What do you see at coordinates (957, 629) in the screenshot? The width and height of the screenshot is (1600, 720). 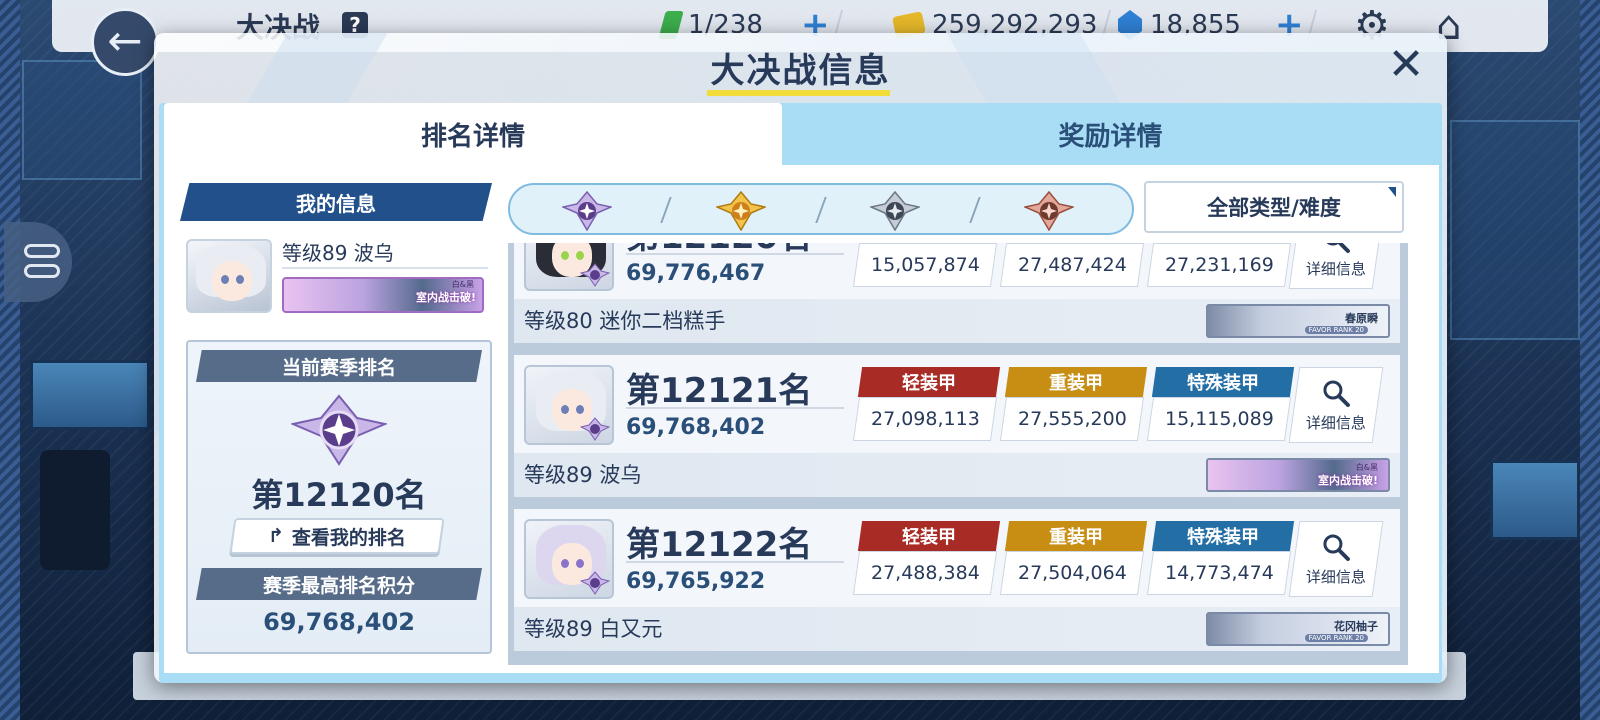 I see `entry-player-row: 等级89 白又元 花冈柚子 FAVOR RANK 20` at bounding box center [957, 629].